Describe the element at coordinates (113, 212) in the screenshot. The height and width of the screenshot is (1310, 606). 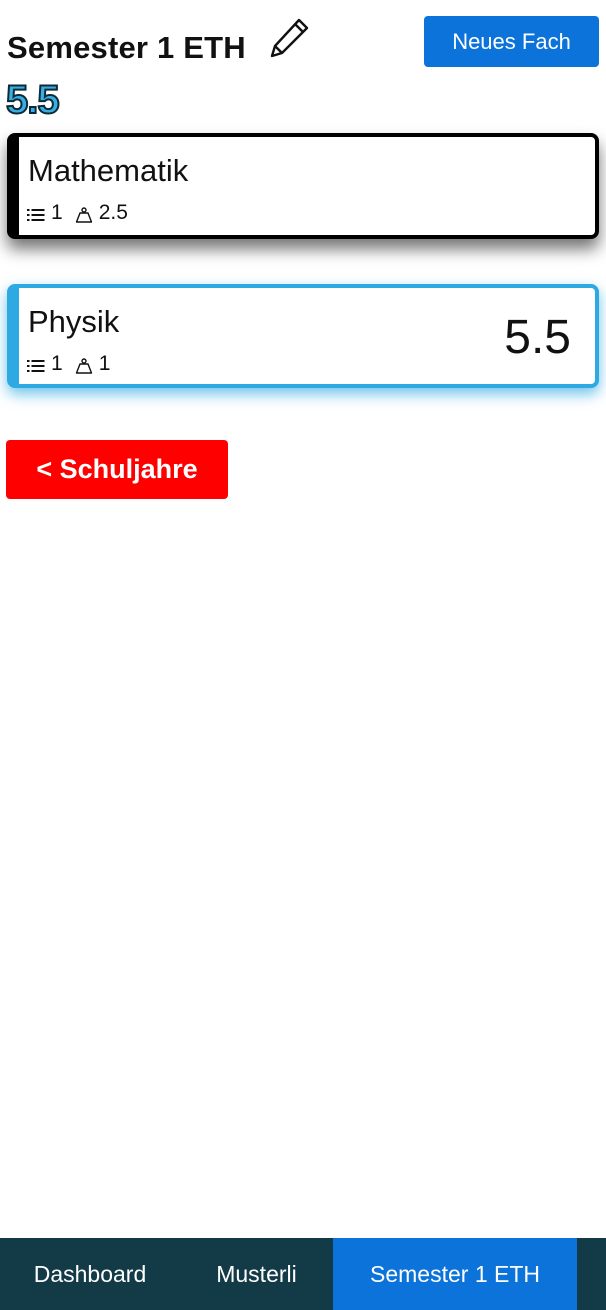
I see `subject-weight: 2.5` at that location.